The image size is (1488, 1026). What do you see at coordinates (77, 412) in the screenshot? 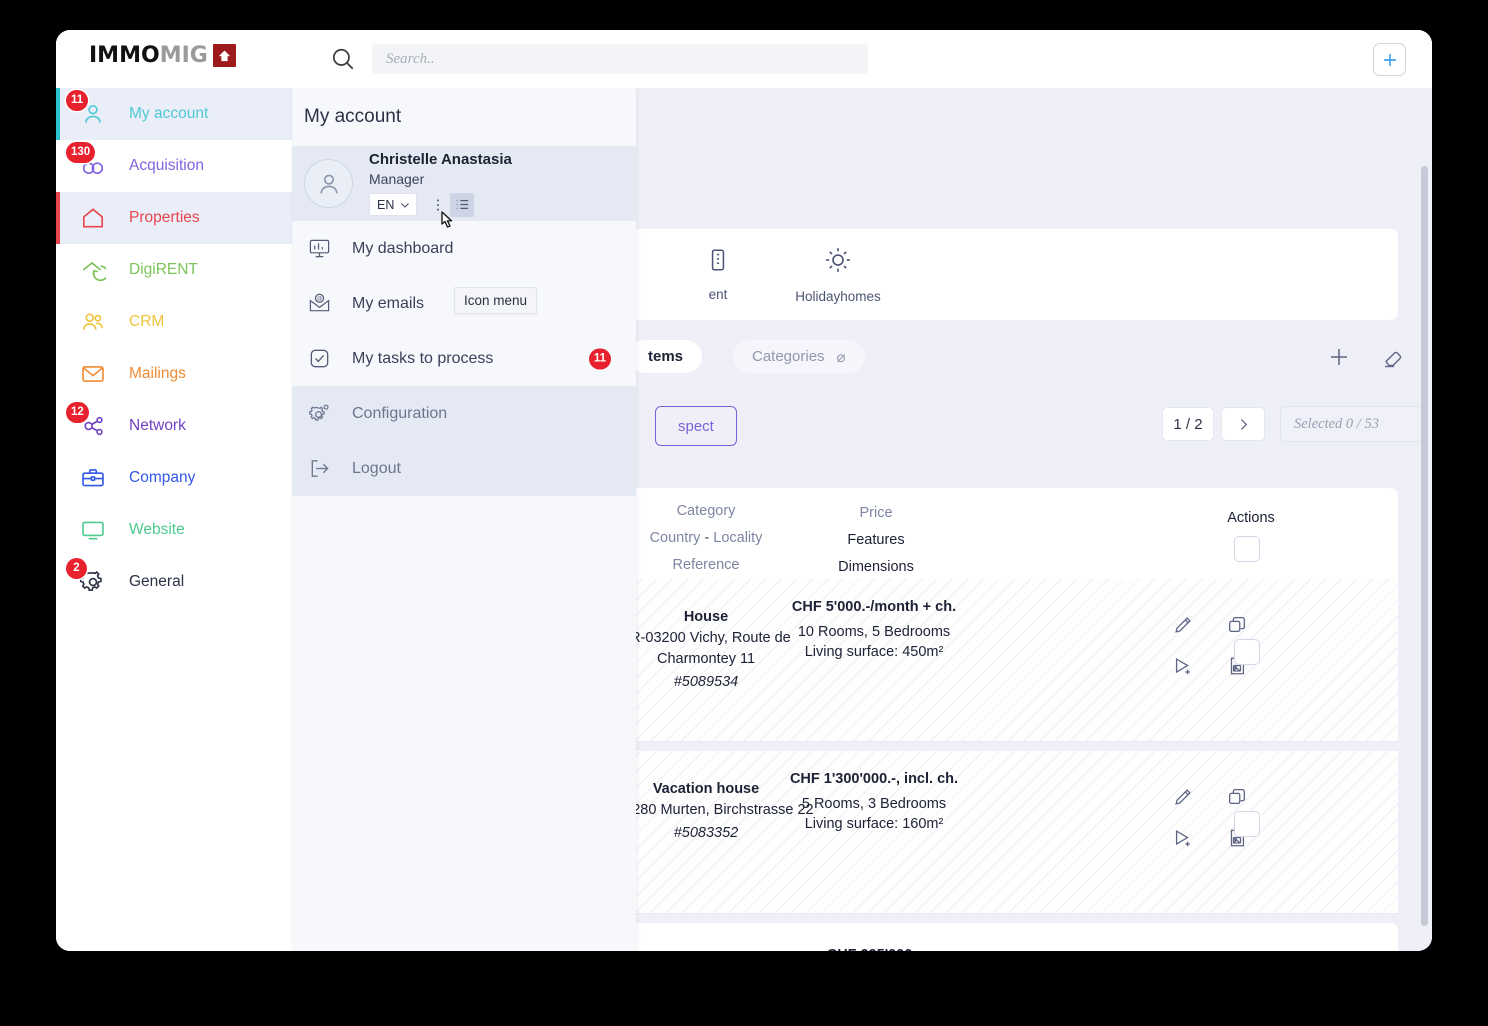
I see `sidebar-item-6-badge: 12` at bounding box center [77, 412].